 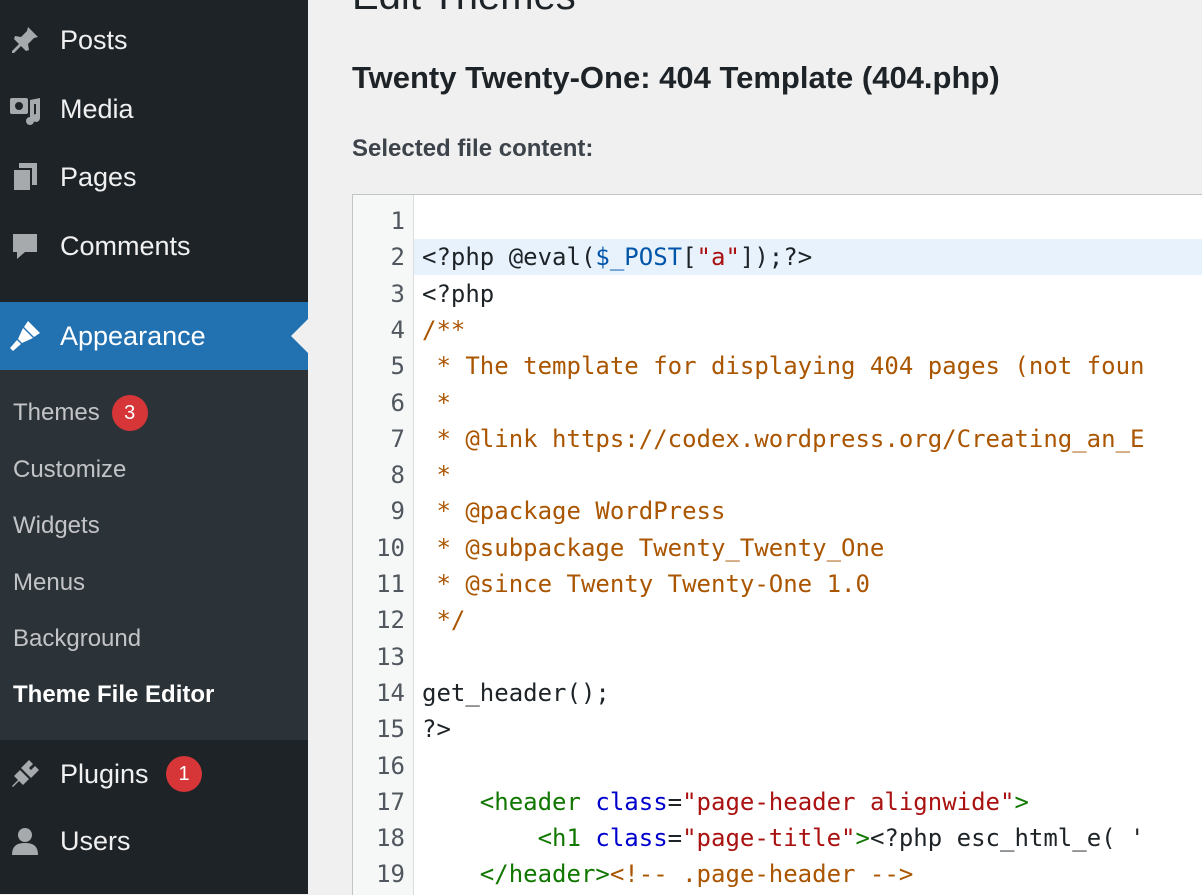 I want to click on menu-label: Media, so click(x=97, y=108).